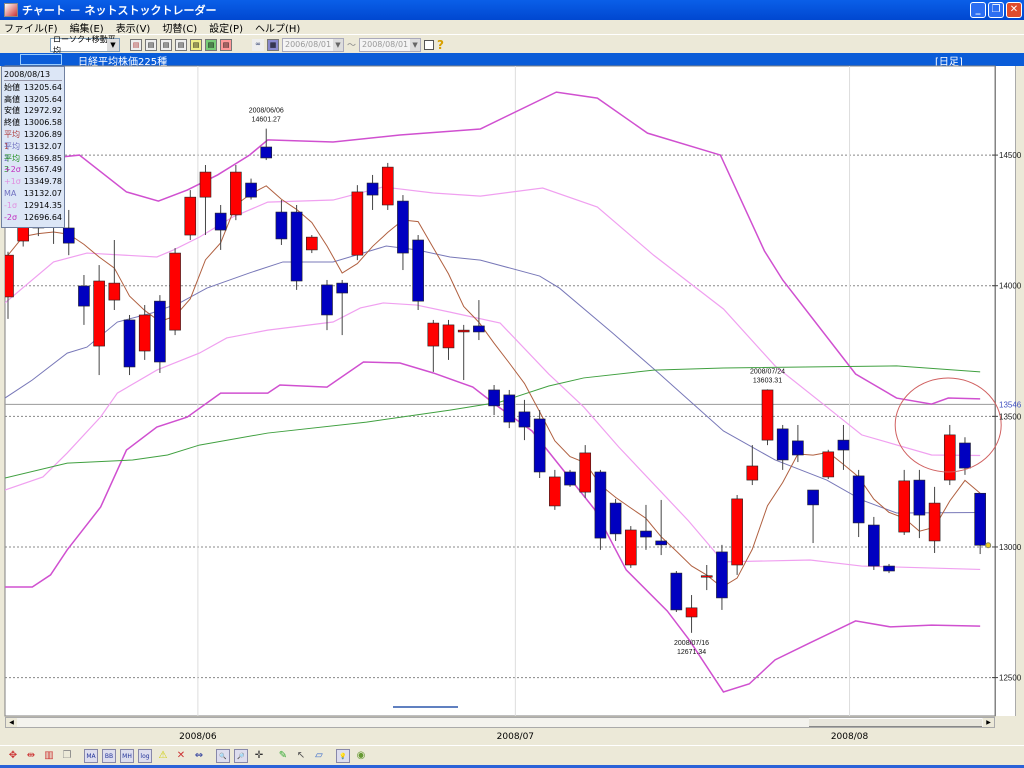 Image resolution: width=1024 pixels, height=768 pixels. What do you see at coordinates (33, 140) in the screenshot?
I see `info-row: 平均1 13206.89` at bounding box center [33, 140].